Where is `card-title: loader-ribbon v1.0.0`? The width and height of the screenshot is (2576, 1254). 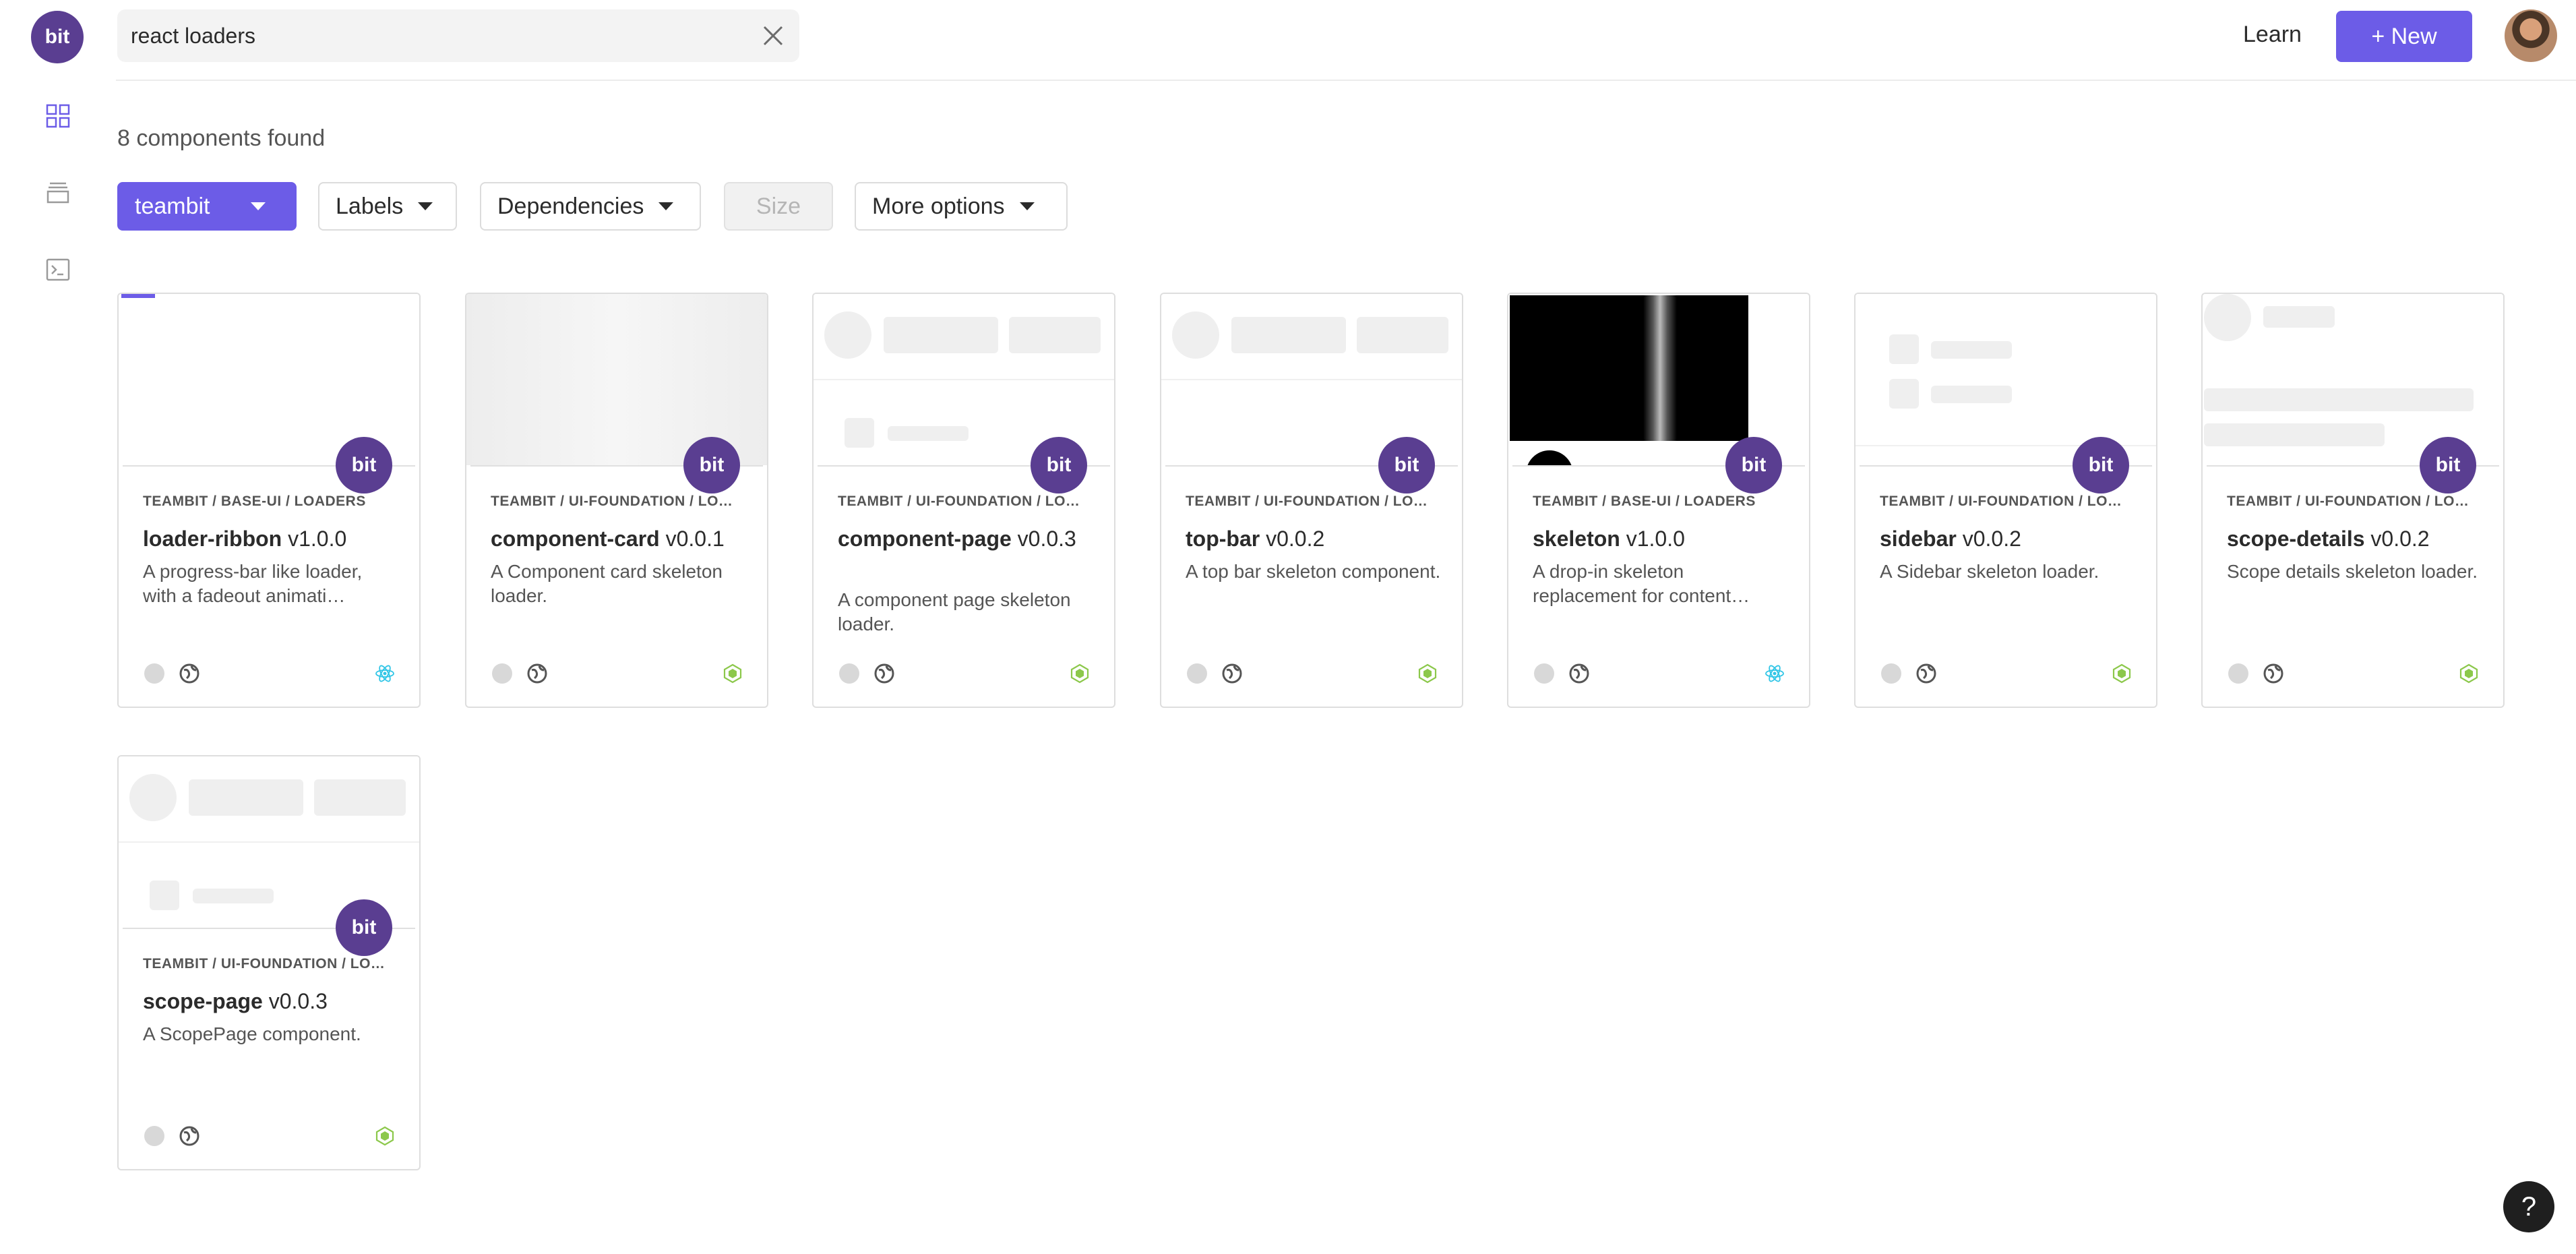
card-title: loader-ribbon v1.0.0 is located at coordinates (271, 539).